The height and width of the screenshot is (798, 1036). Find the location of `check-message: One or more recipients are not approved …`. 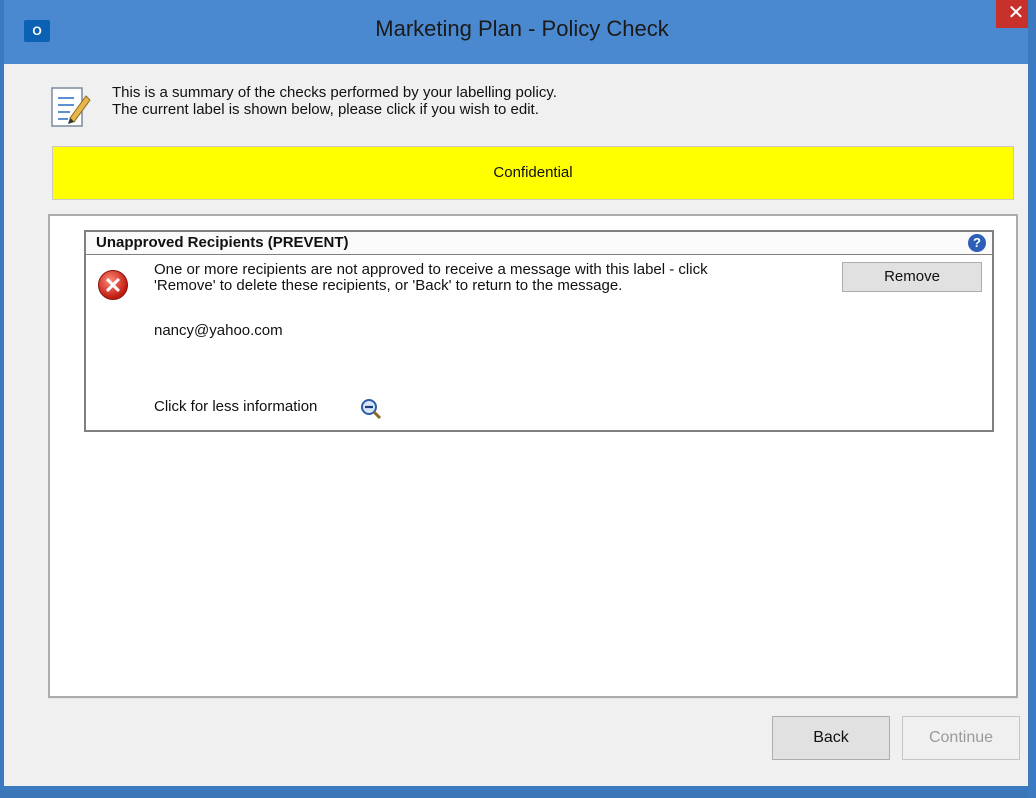

check-message: One or more recipients are not approved … is located at coordinates (479, 278).